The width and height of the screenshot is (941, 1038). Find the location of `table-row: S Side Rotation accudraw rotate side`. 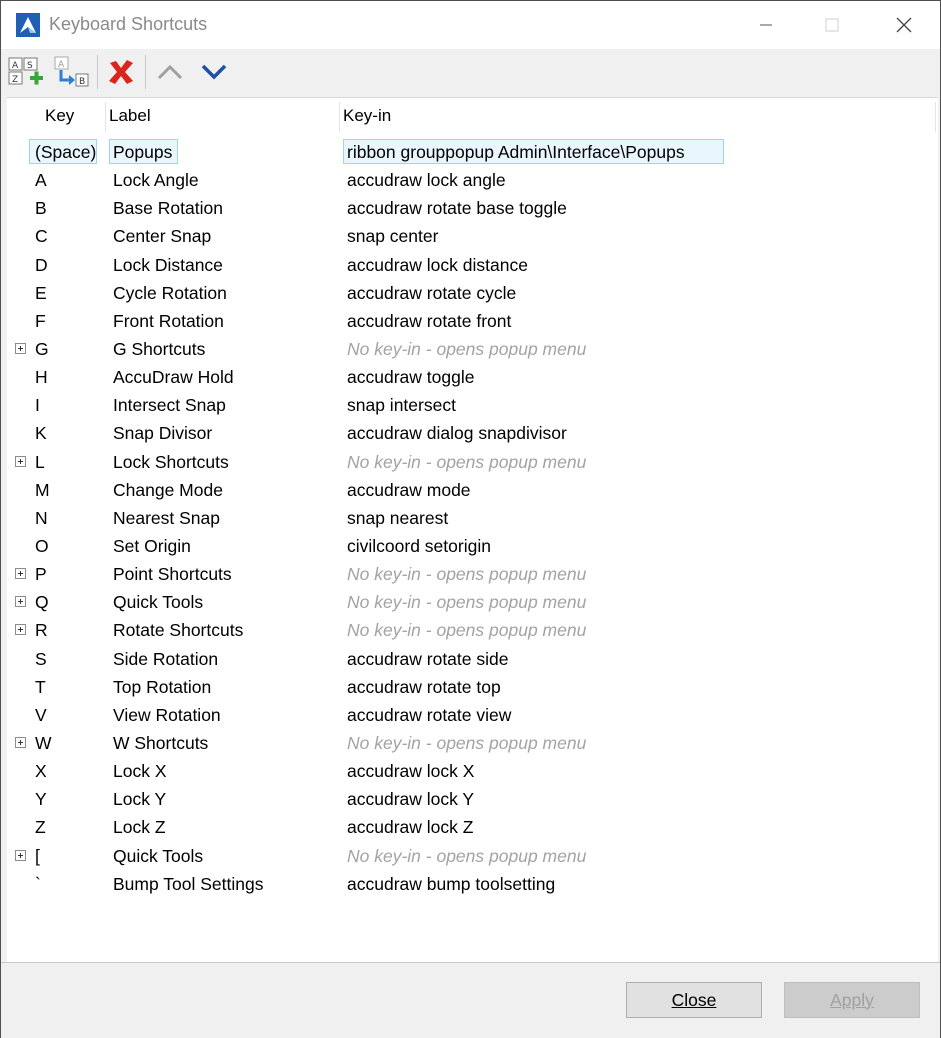

table-row: S Side Rotation accudraw rotate side is located at coordinates (472, 659).